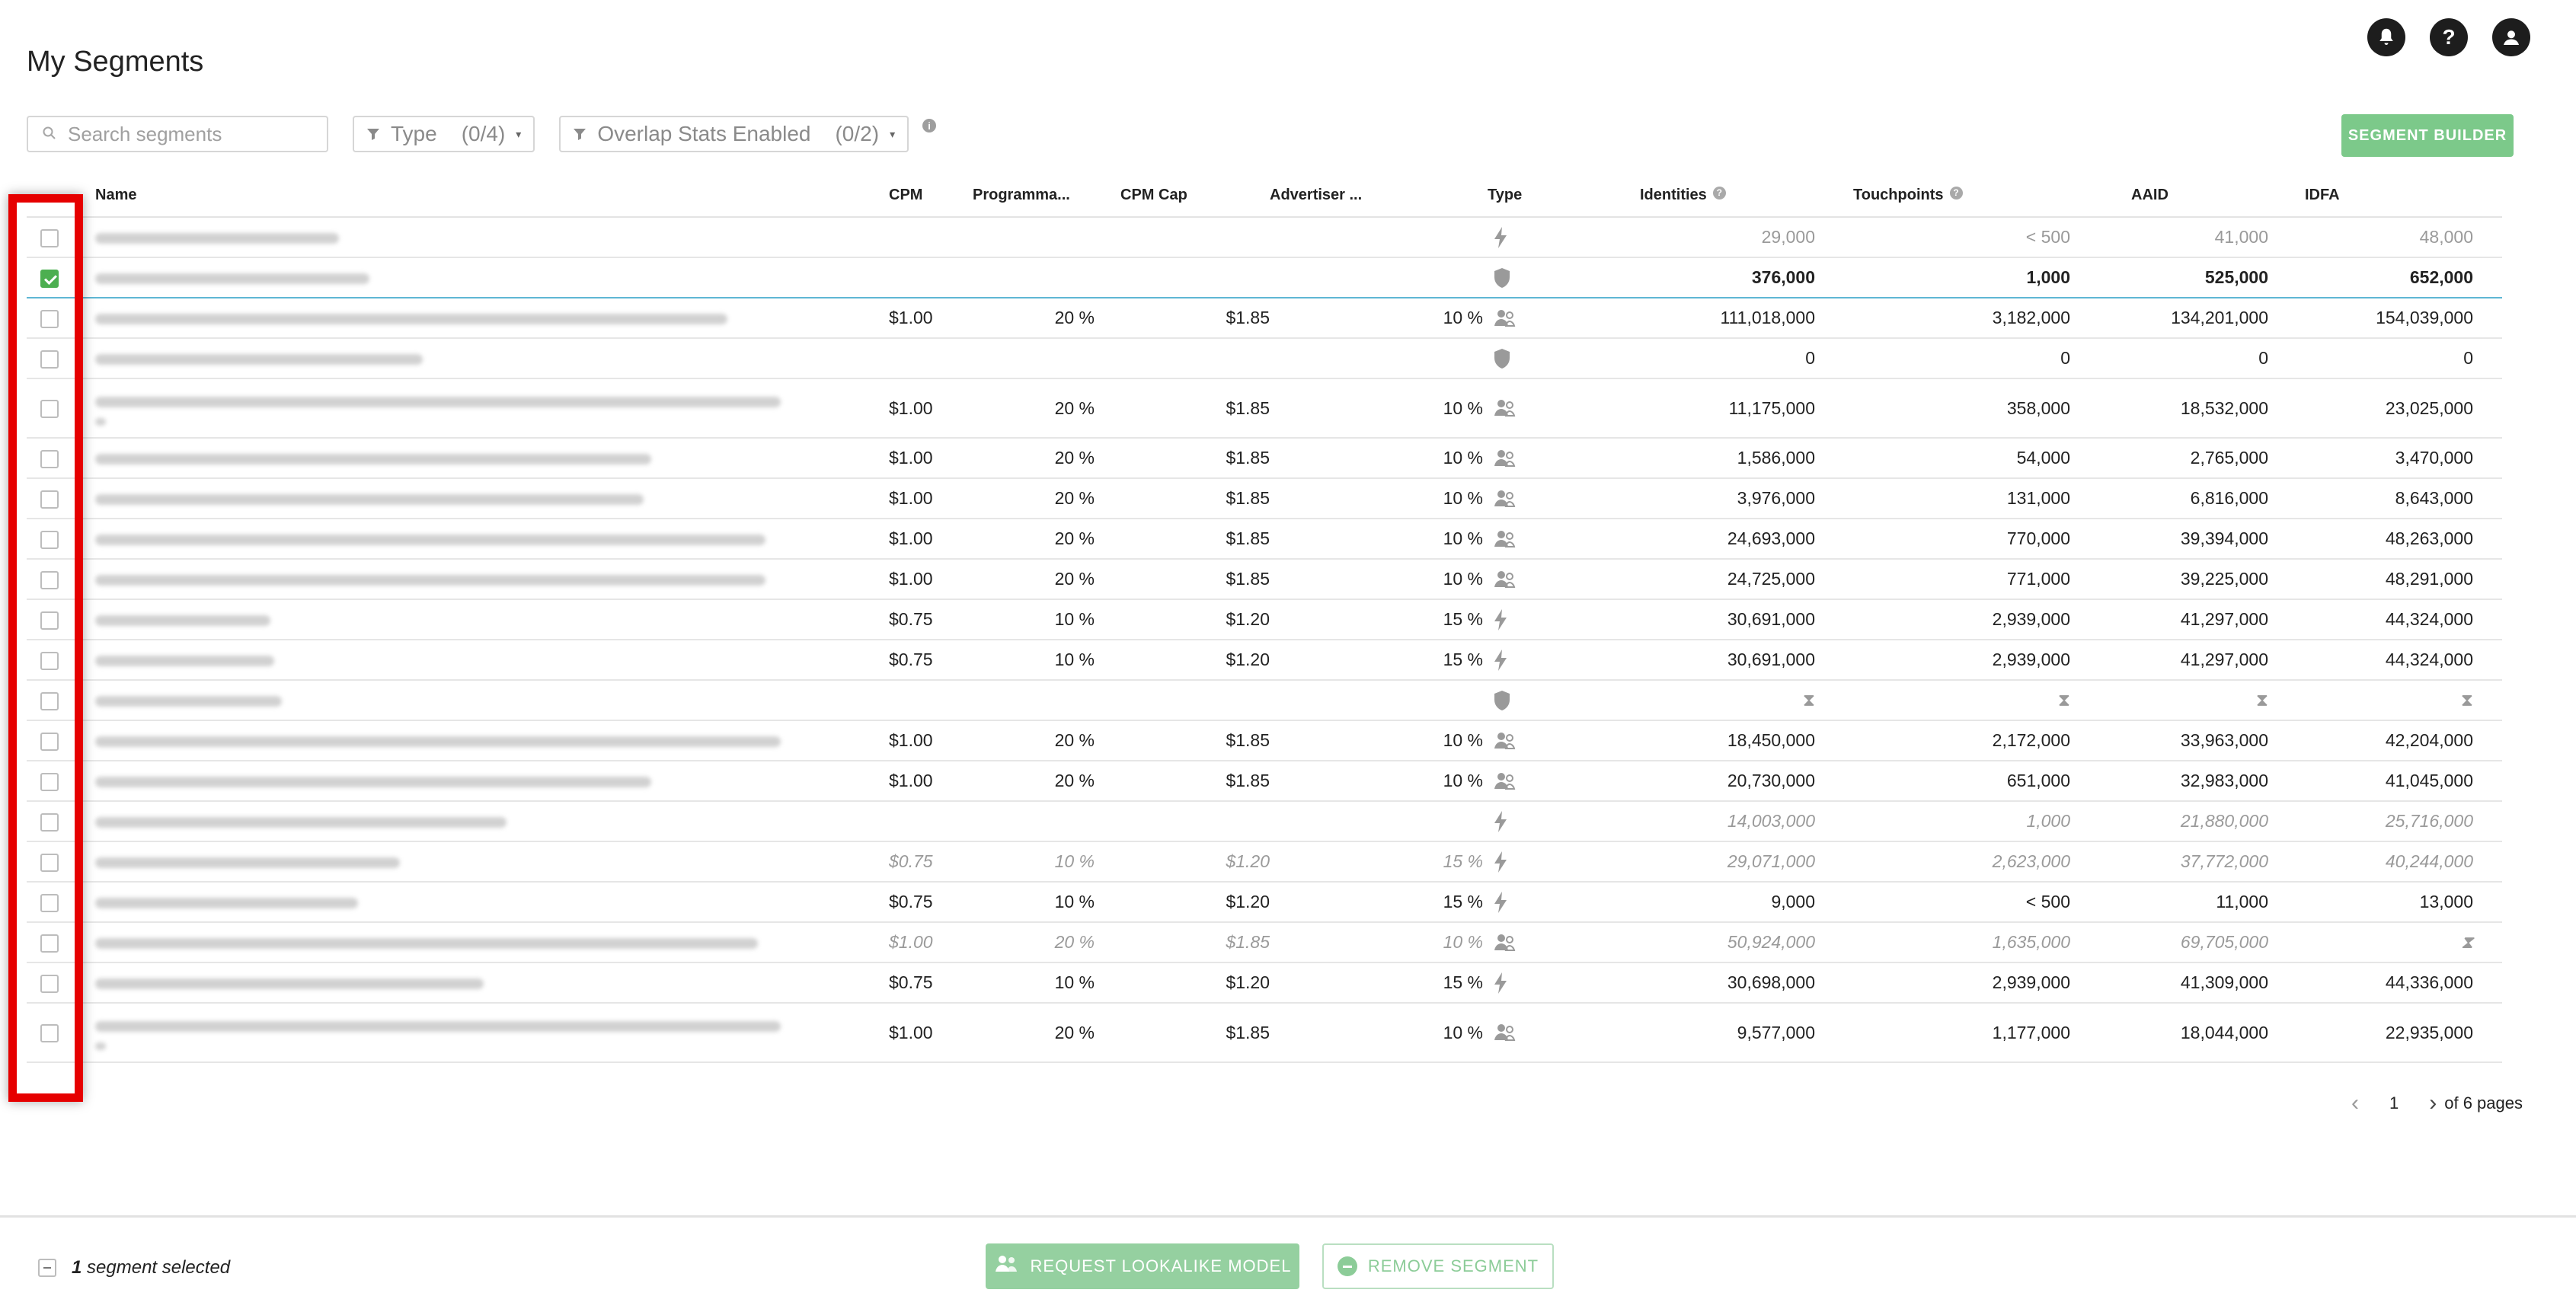 This screenshot has width=2576, height=1312. What do you see at coordinates (2169, 196) in the screenshot?
I see `header-aaid: AAID` at bounding box center [2169, 196].